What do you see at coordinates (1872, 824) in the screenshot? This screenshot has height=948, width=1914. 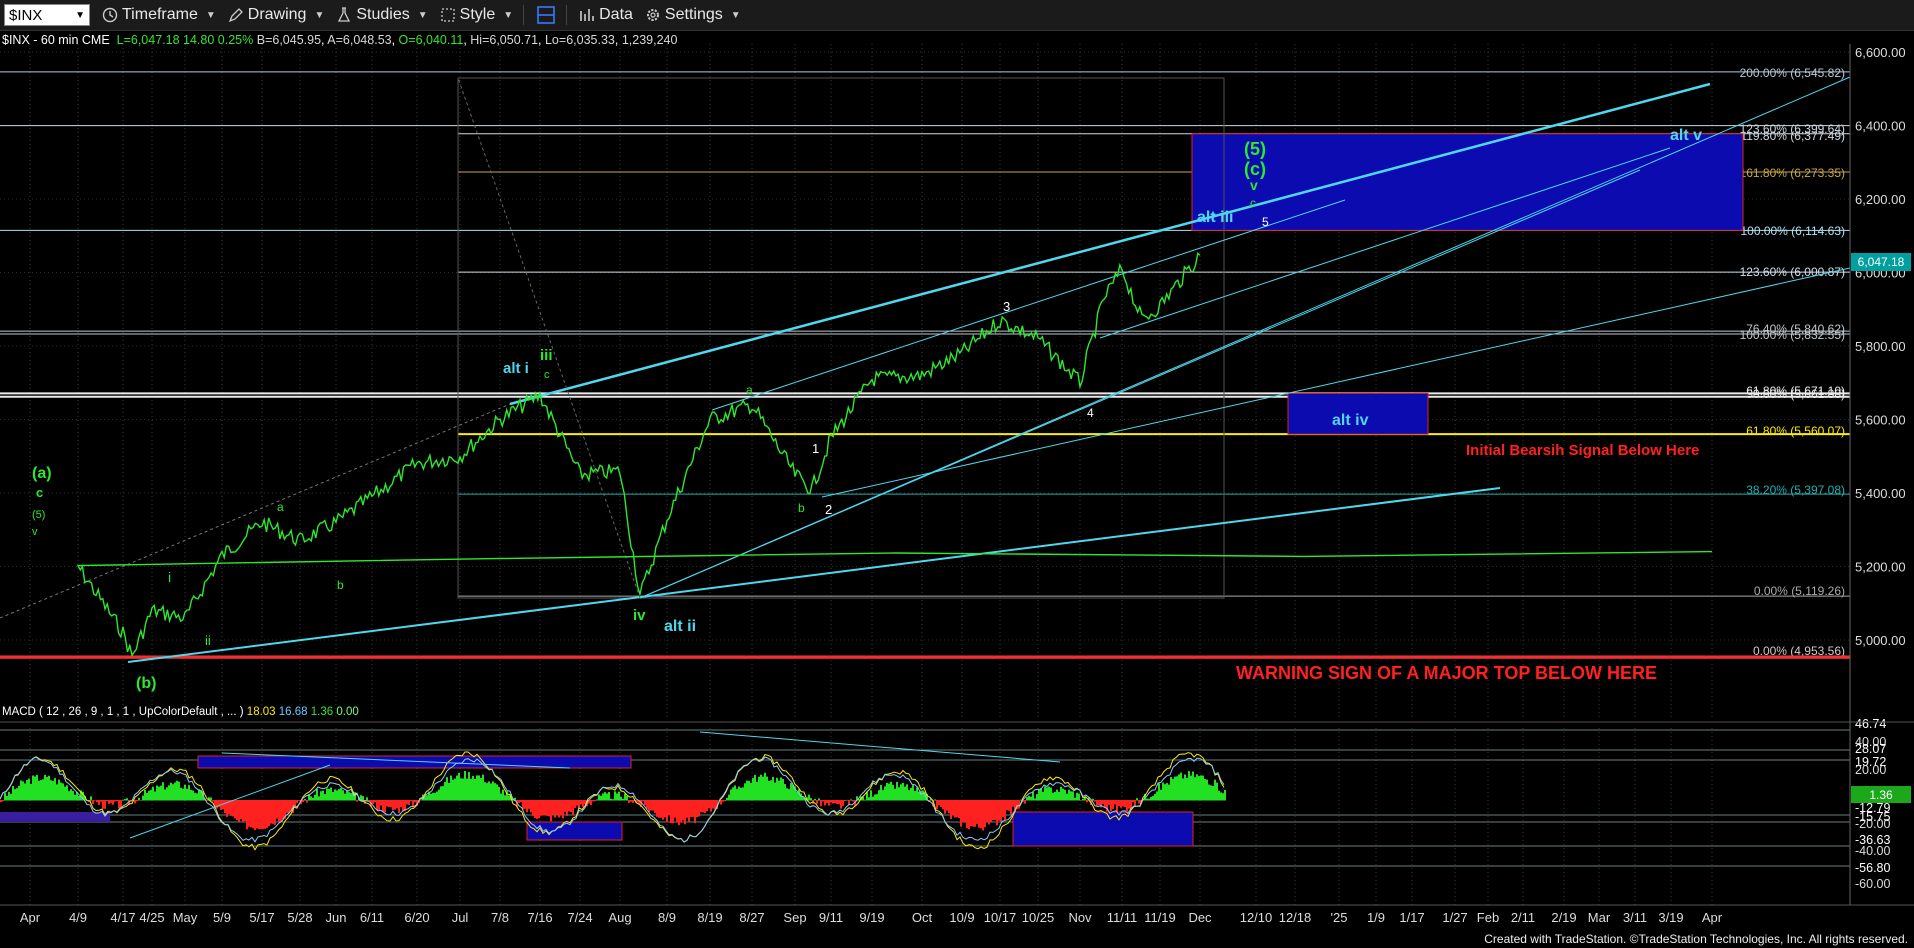 I see `macd-axis-label: -20.00` at bounding box center [1872, 824].